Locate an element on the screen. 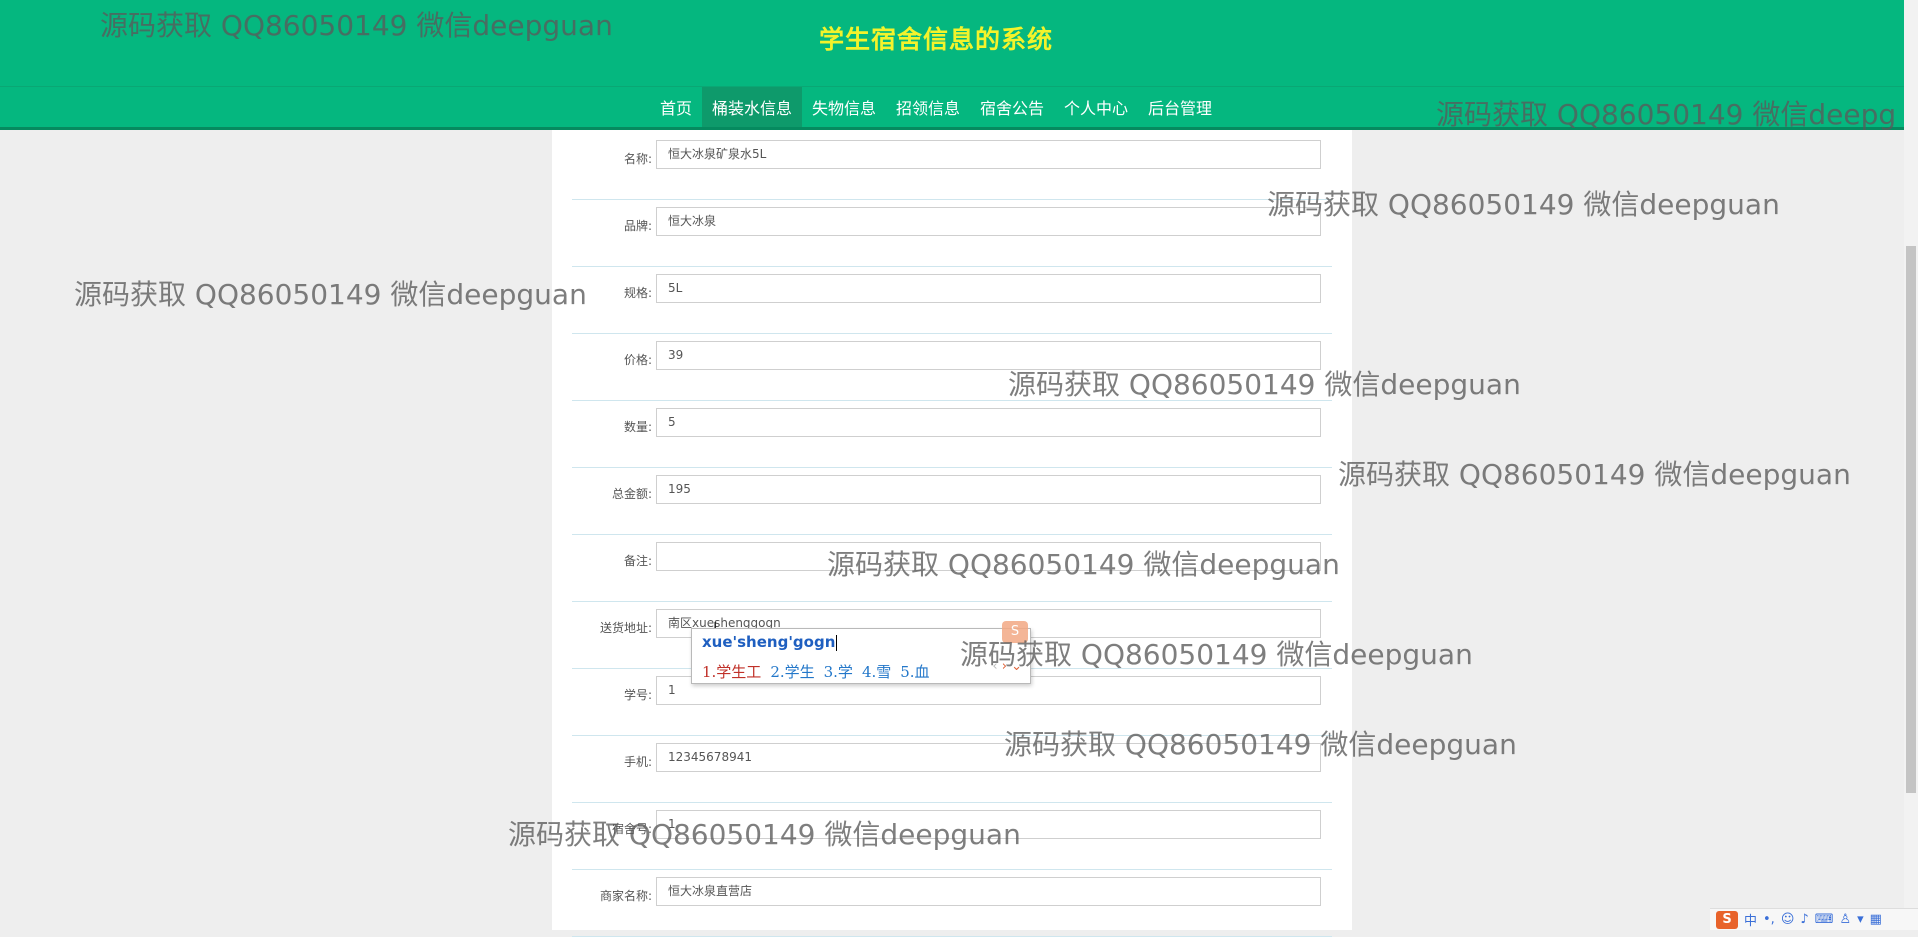 This screenshot has width=1918, height=937. ime-candidates: 1.学生工 2.学生 3.学 4.雪 5.血 is located at coordinates (820, 671).